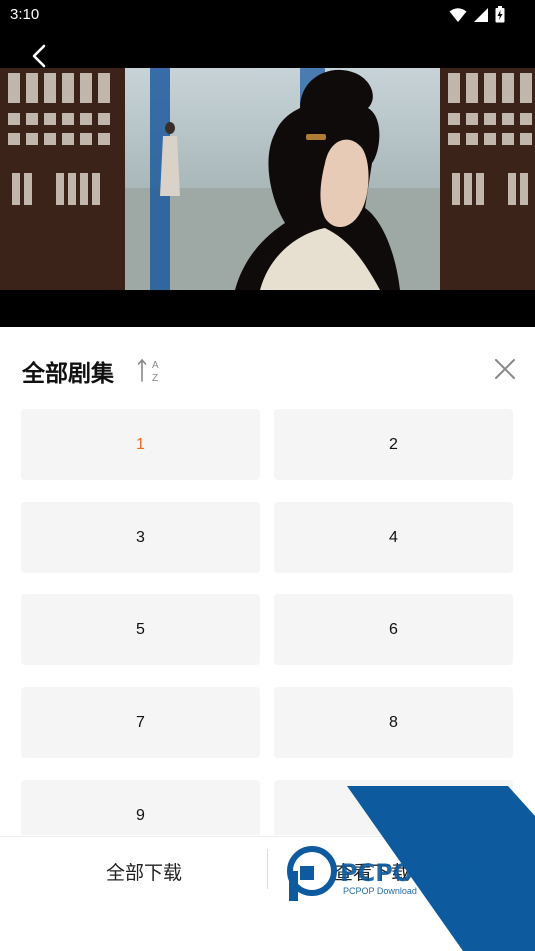 This screenshot has height=951, width=535. What do you see at coordinates (144, 871) in the screenshot?
I see `download-all-button: 全部下载` at bounding box center [144, 871].